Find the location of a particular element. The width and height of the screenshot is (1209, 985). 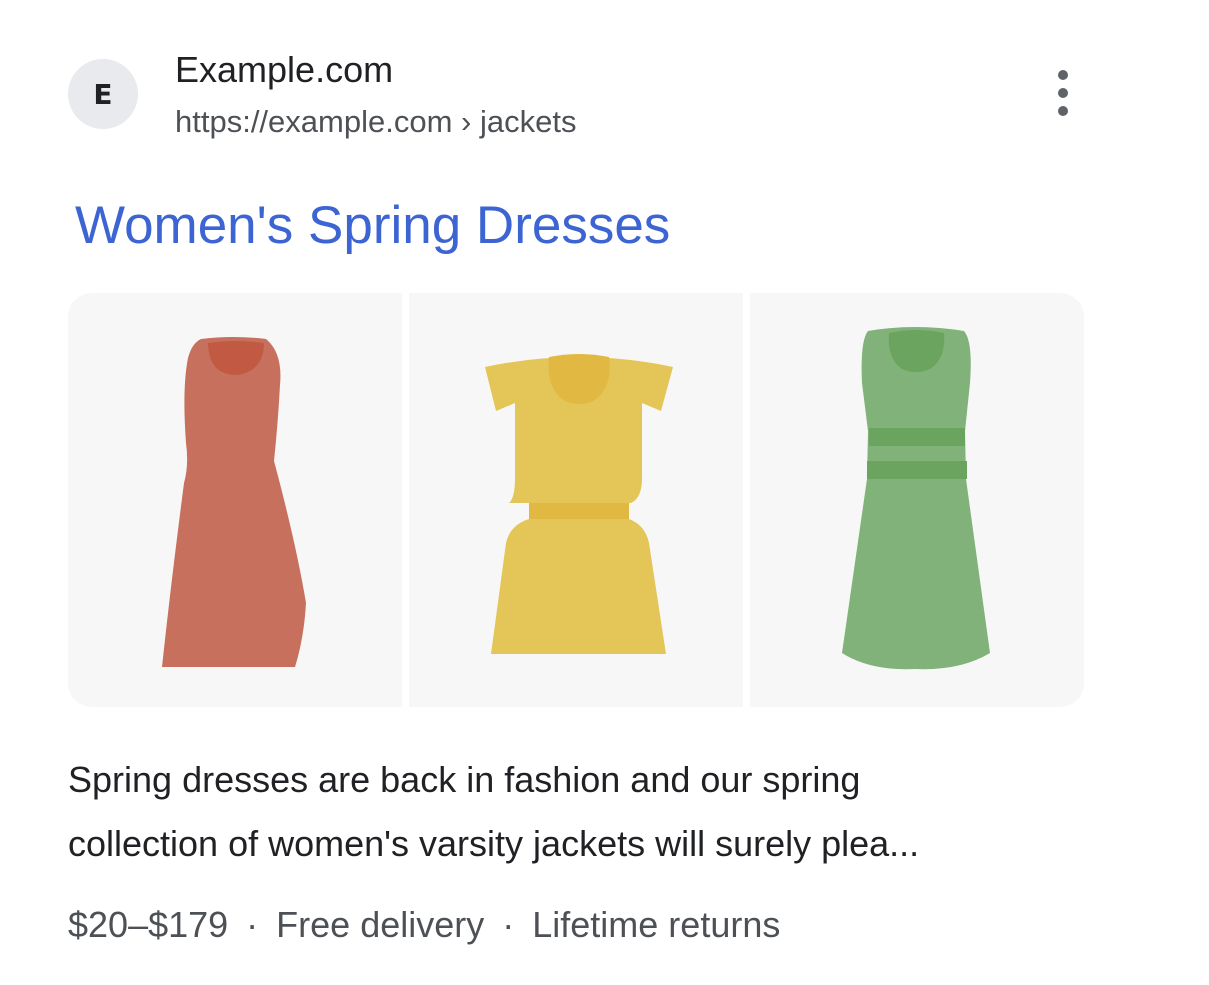

more-options-button is located at coordinates (1063, 93).